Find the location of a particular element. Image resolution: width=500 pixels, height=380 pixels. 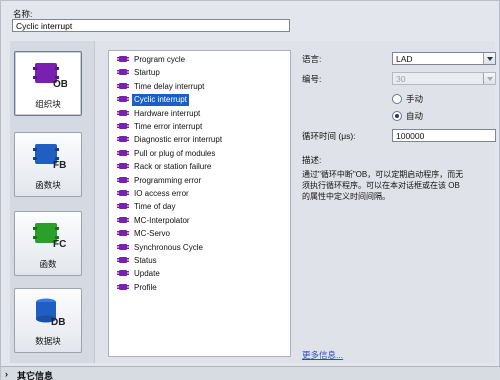

ob-list-item-label: Time of day is located at coordinates (155, 207).